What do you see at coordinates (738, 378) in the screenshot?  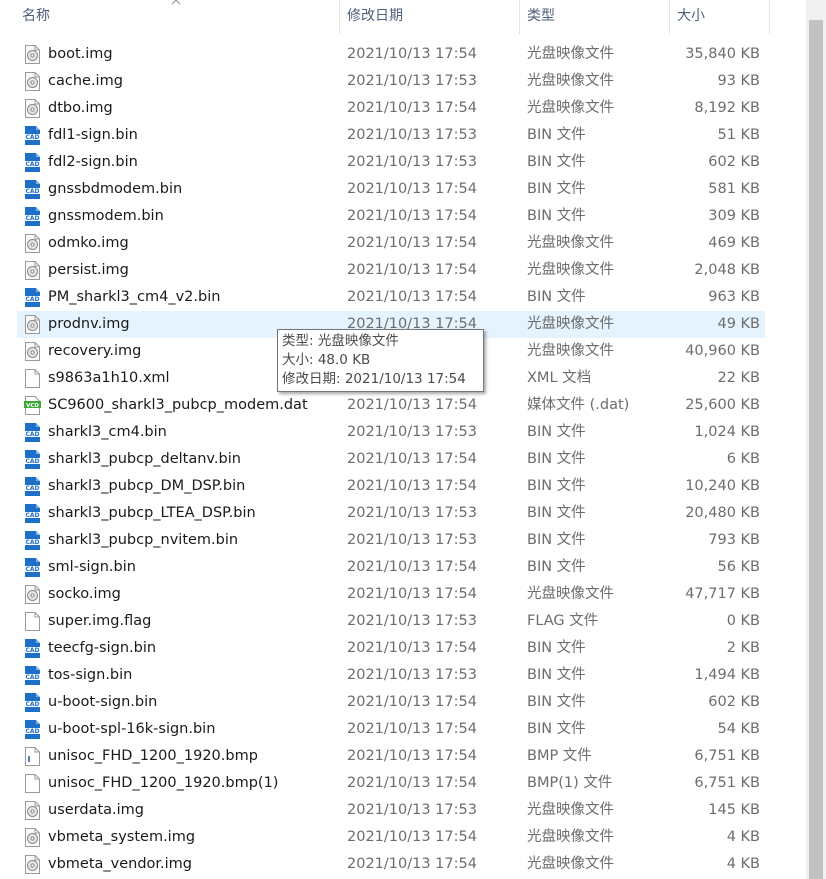 I see `file-size: 22 KB` at bounding box center [738, 378].